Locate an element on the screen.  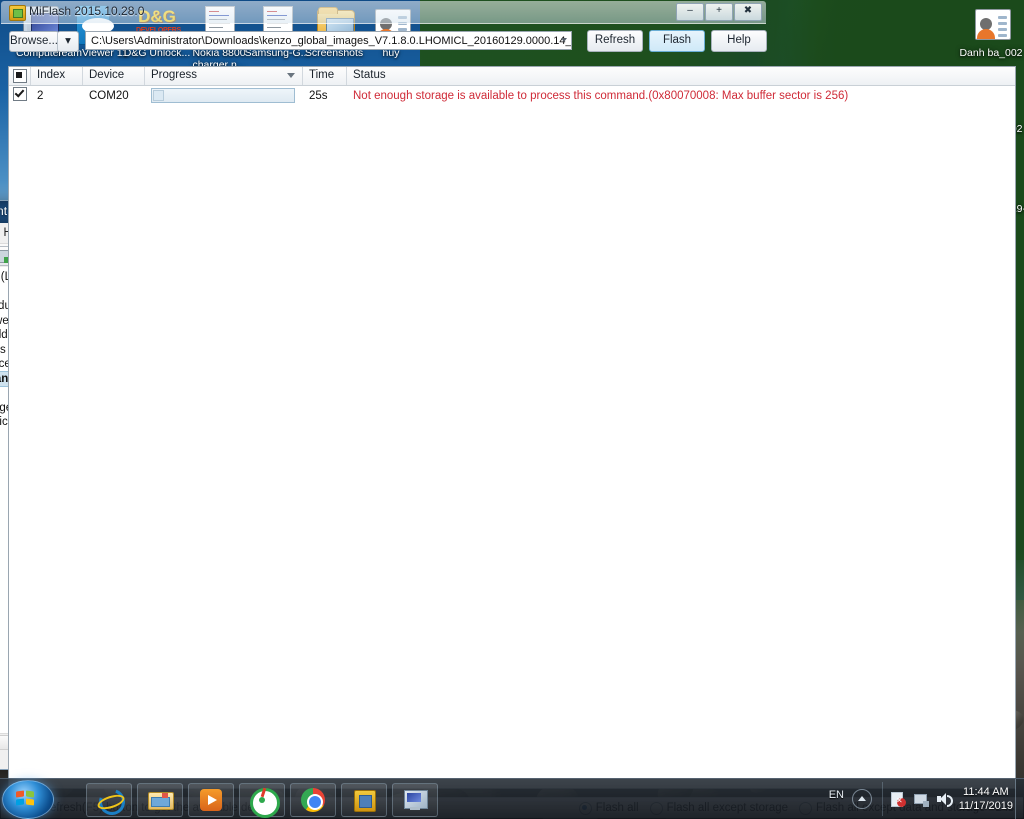
device-grid-header: Index Device Progress Time Status is located at coordinates (512, 76).